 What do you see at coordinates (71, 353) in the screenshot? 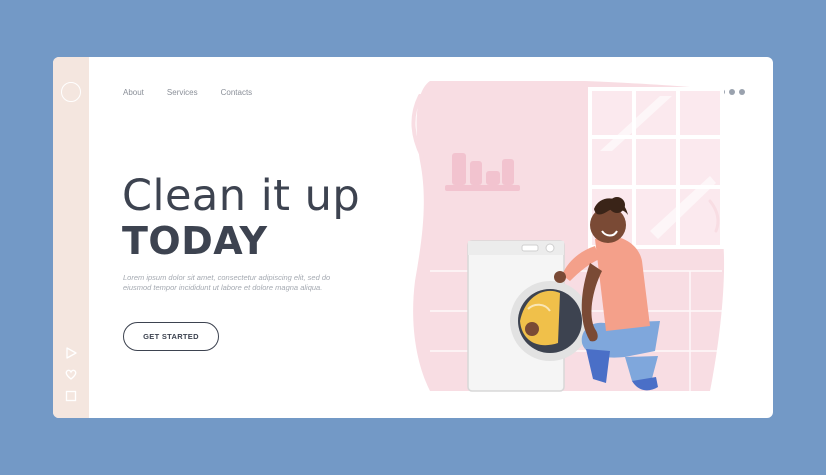
I see `play-icon` at bounding box center [71, 353].